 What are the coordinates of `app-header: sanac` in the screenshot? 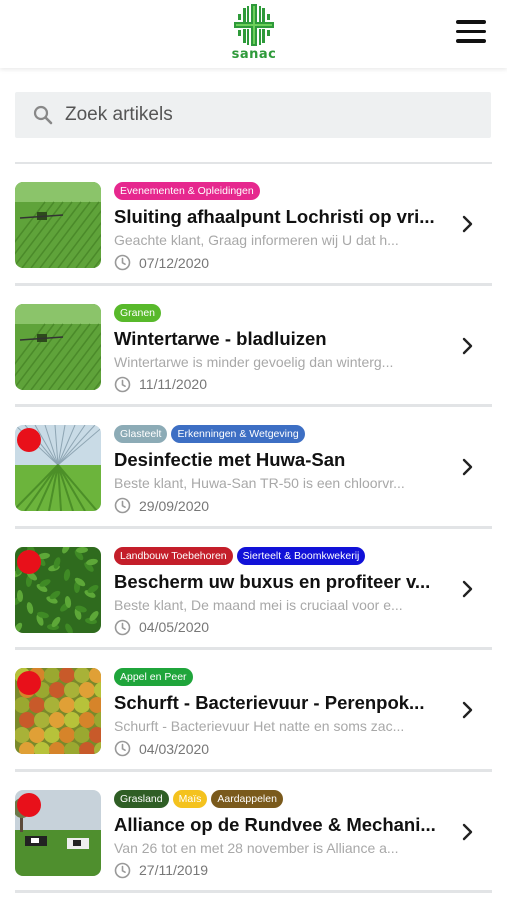 It's located at (253, 34).